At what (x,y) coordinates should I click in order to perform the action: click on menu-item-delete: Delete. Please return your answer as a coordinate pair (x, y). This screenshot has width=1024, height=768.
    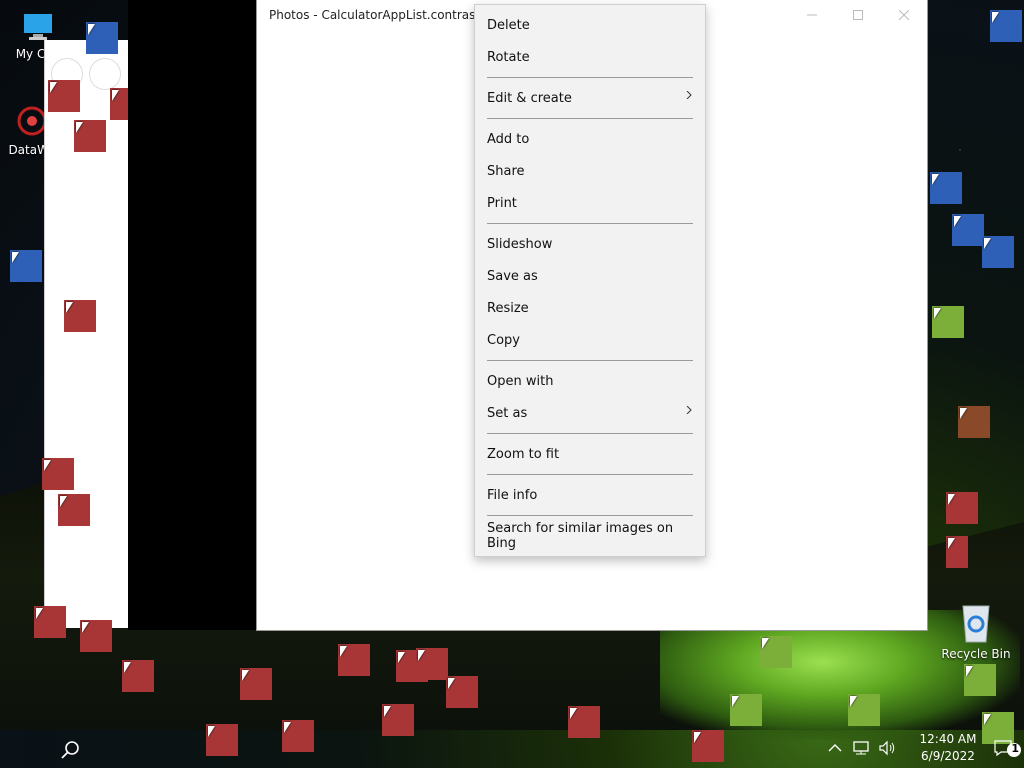
    Looking at the image, I should click on (590, 25).